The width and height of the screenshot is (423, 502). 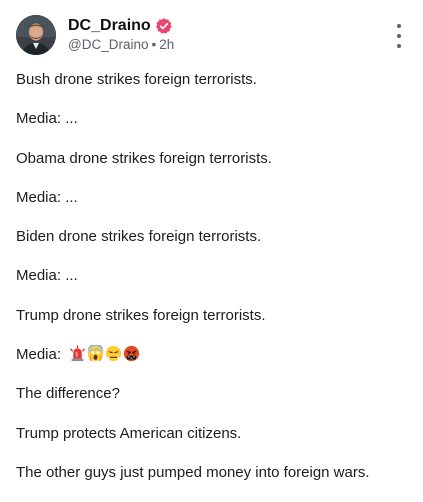 What do you see at coordinates (164, 26) in the screenshot?
I see `verified-badge-icon` at bounding box center [164, 26].